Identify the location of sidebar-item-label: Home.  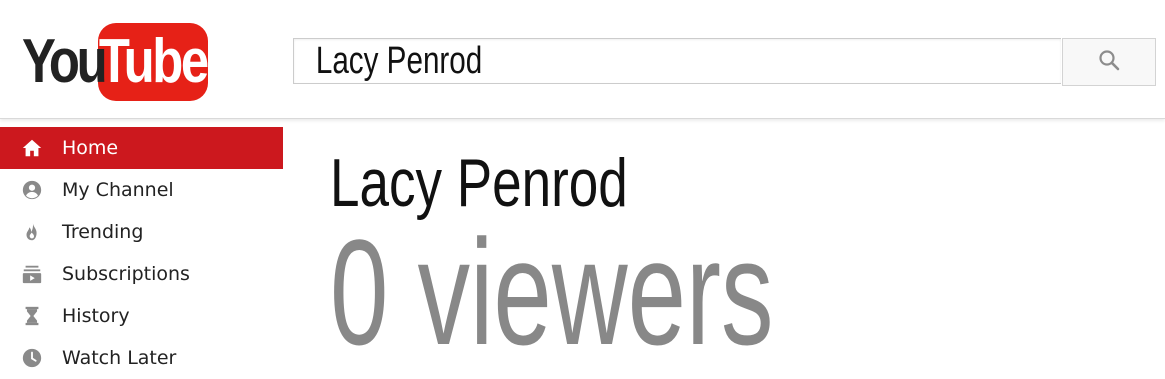
(90, 148).